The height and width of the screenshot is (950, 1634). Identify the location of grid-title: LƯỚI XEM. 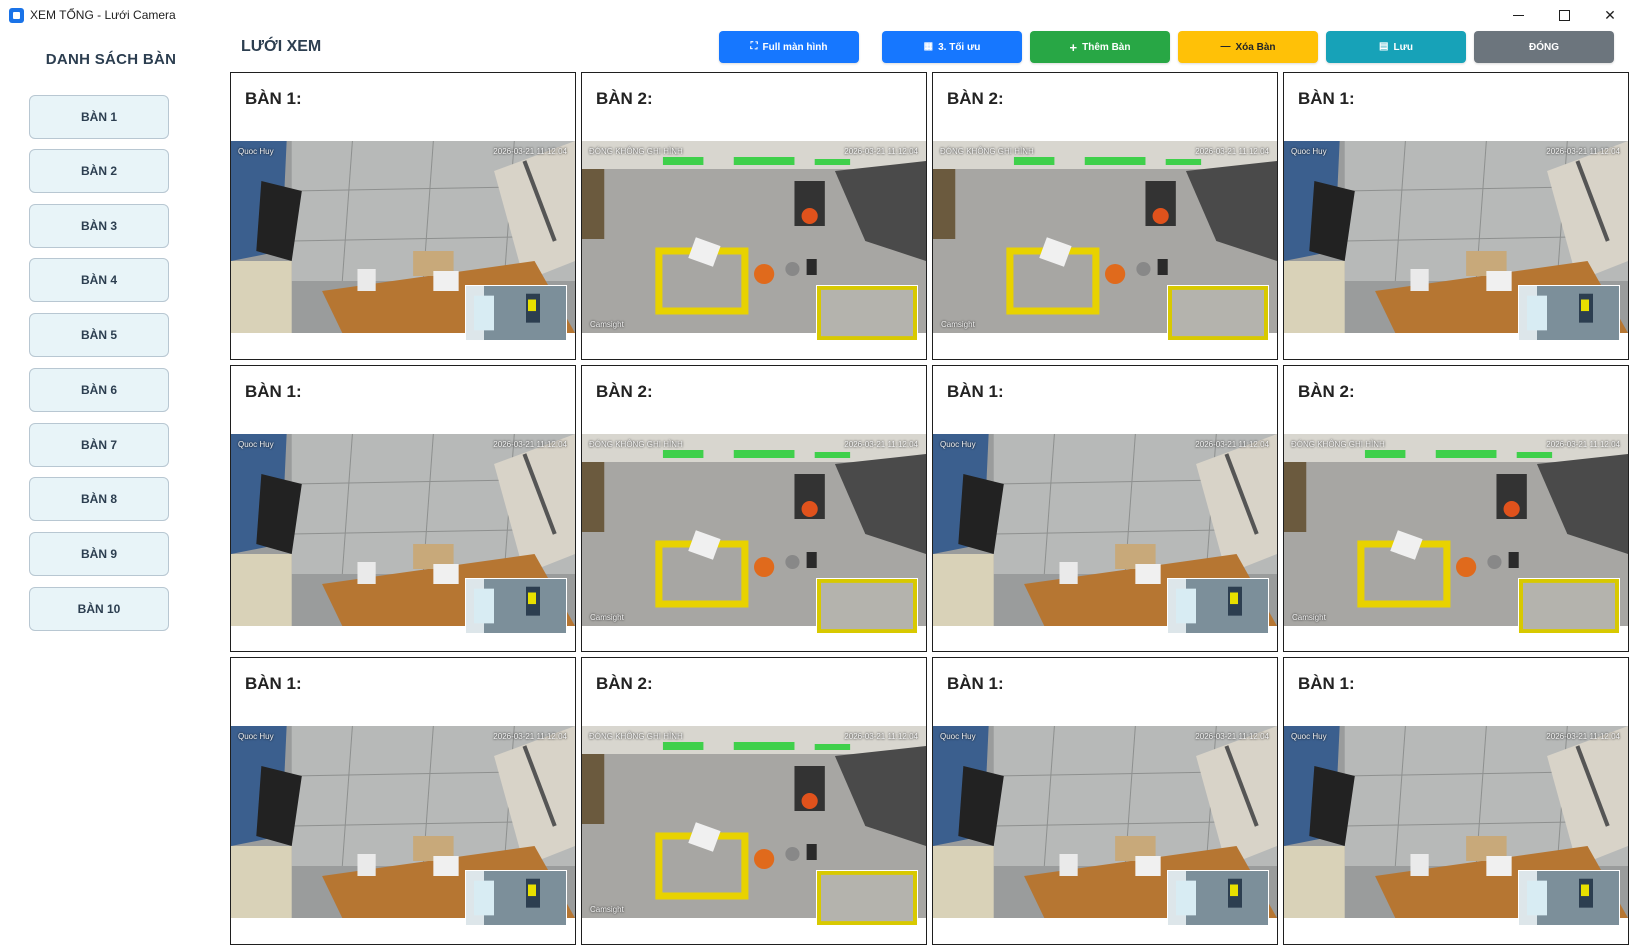
(281, 46).